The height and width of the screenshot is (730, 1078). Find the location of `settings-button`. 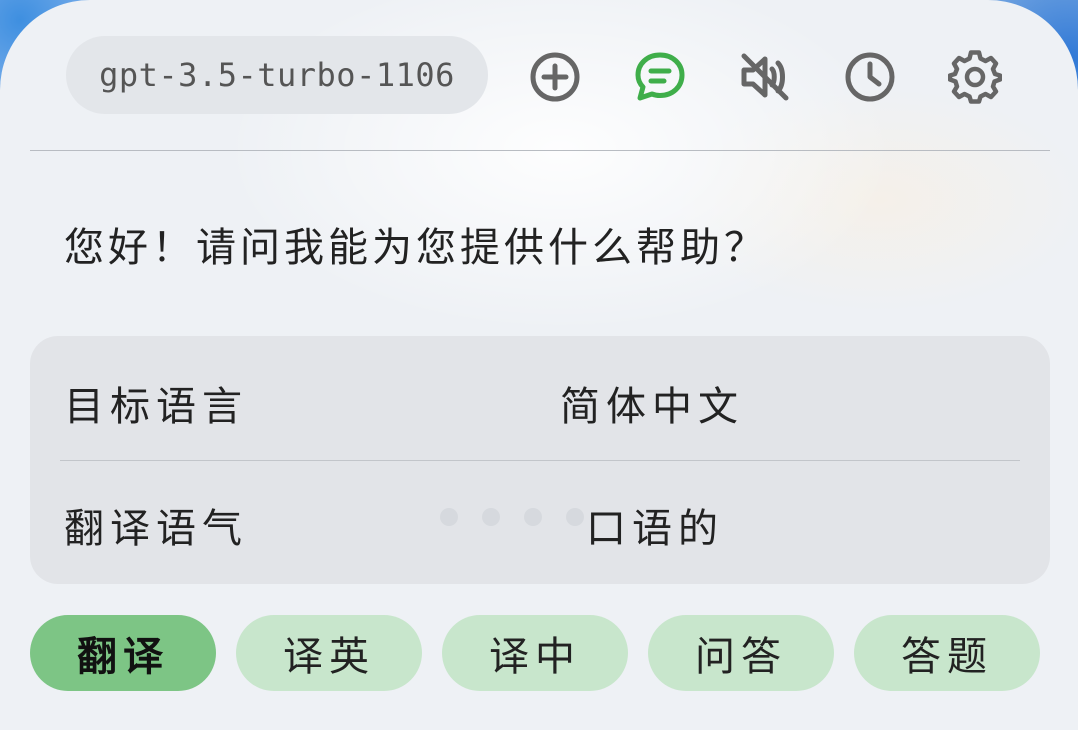

settings-button is located at coordinates (975, 77).